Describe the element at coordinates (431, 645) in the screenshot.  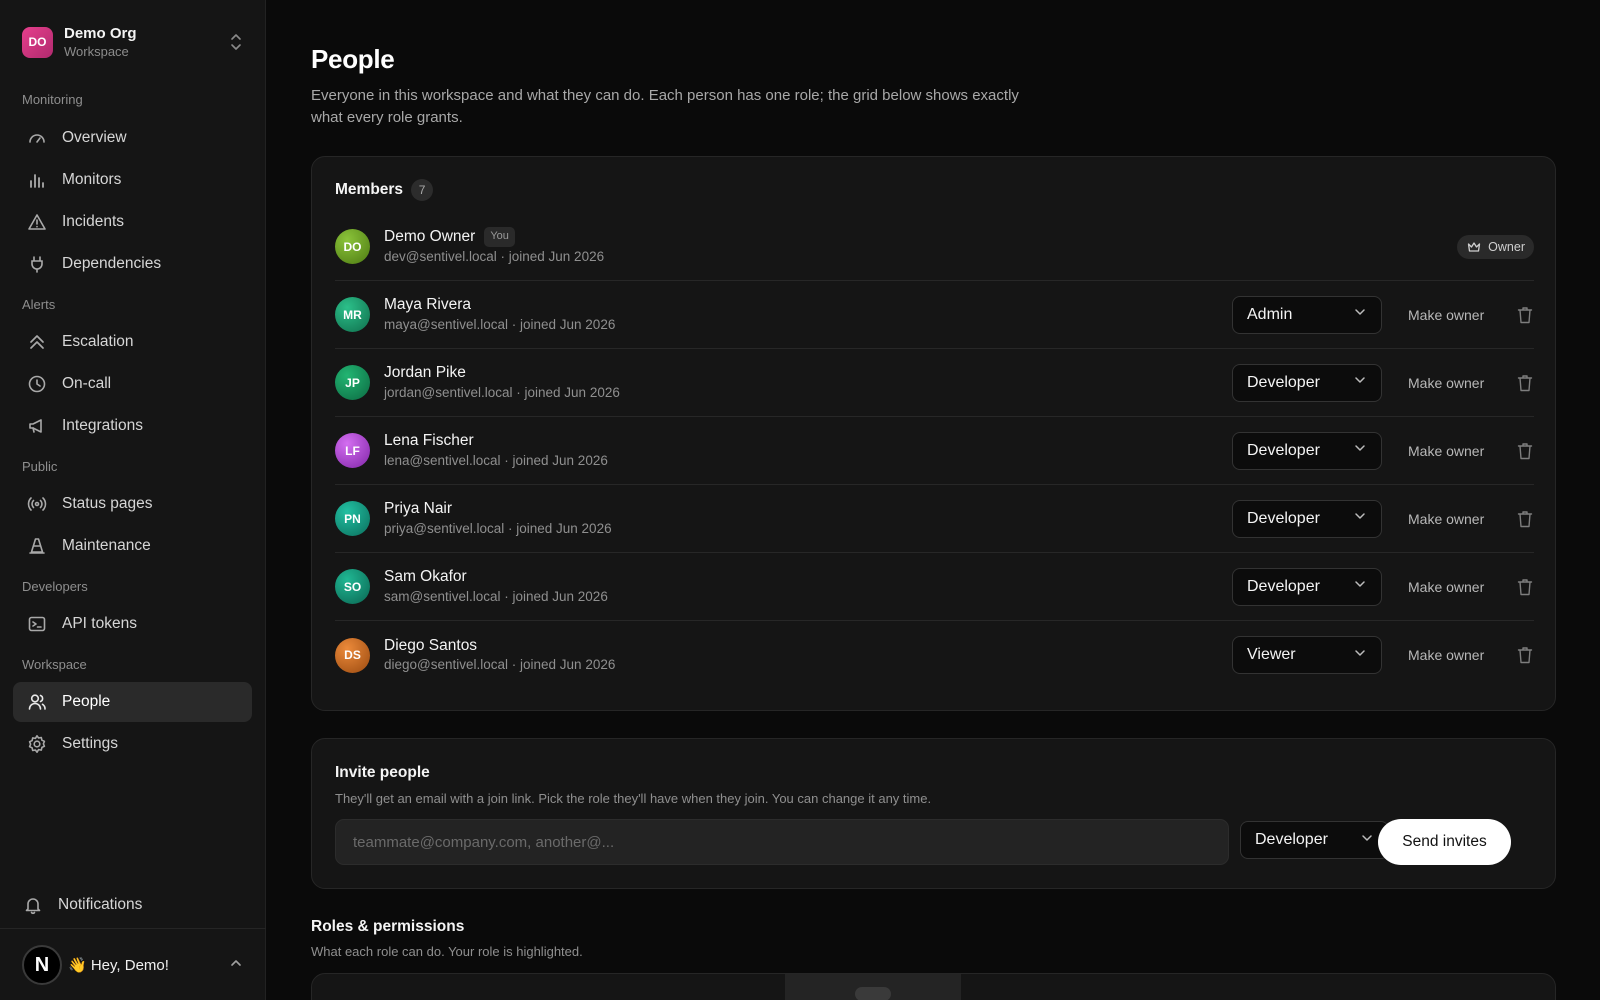
I see `member-name: Diego Santos` at that location.